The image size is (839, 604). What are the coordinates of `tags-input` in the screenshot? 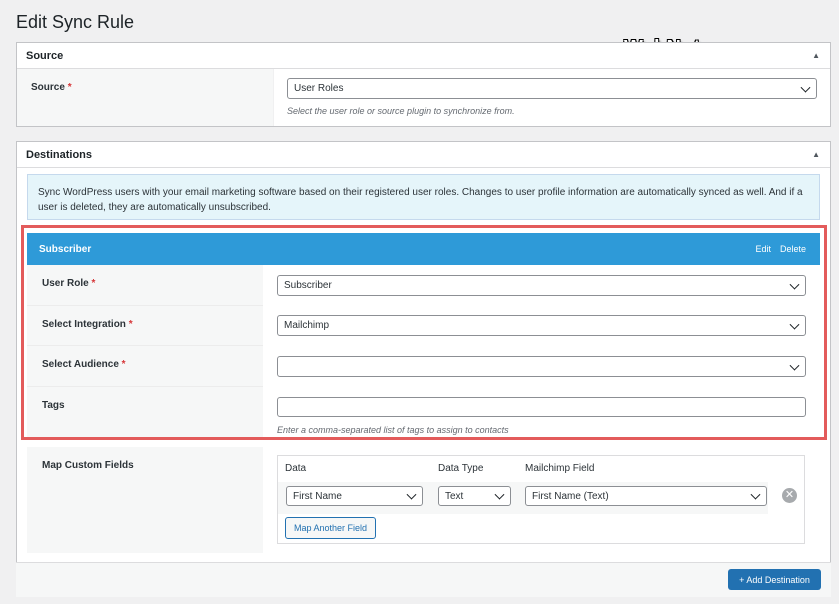 It's located at (541, 407).